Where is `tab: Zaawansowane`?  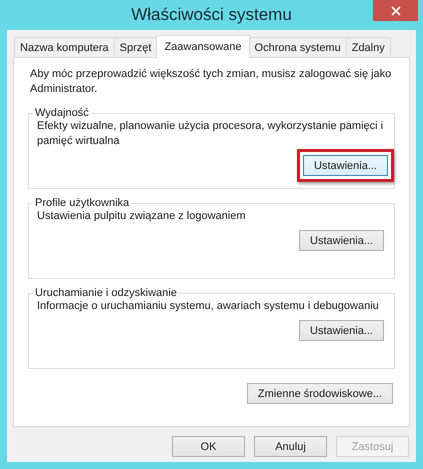 tab: Zaawansowane is located at coordinates (203, 46).